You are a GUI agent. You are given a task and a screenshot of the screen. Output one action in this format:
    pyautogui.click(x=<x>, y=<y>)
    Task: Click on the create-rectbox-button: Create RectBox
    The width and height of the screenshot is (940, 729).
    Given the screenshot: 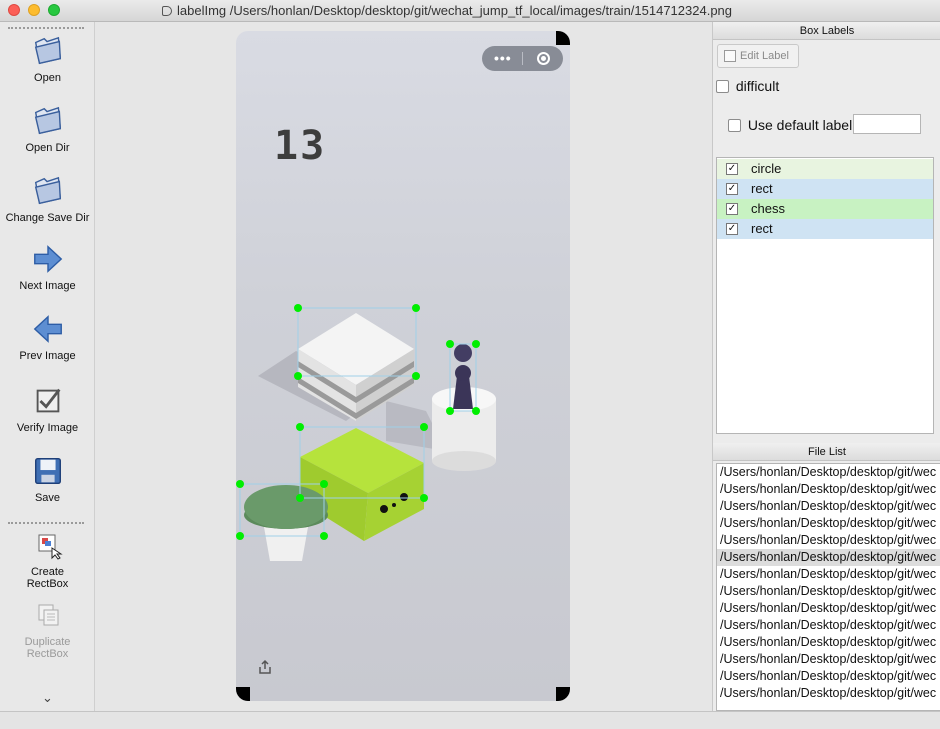 What is the action you would take?
    pyautogui.click(x=47, y=559)
    